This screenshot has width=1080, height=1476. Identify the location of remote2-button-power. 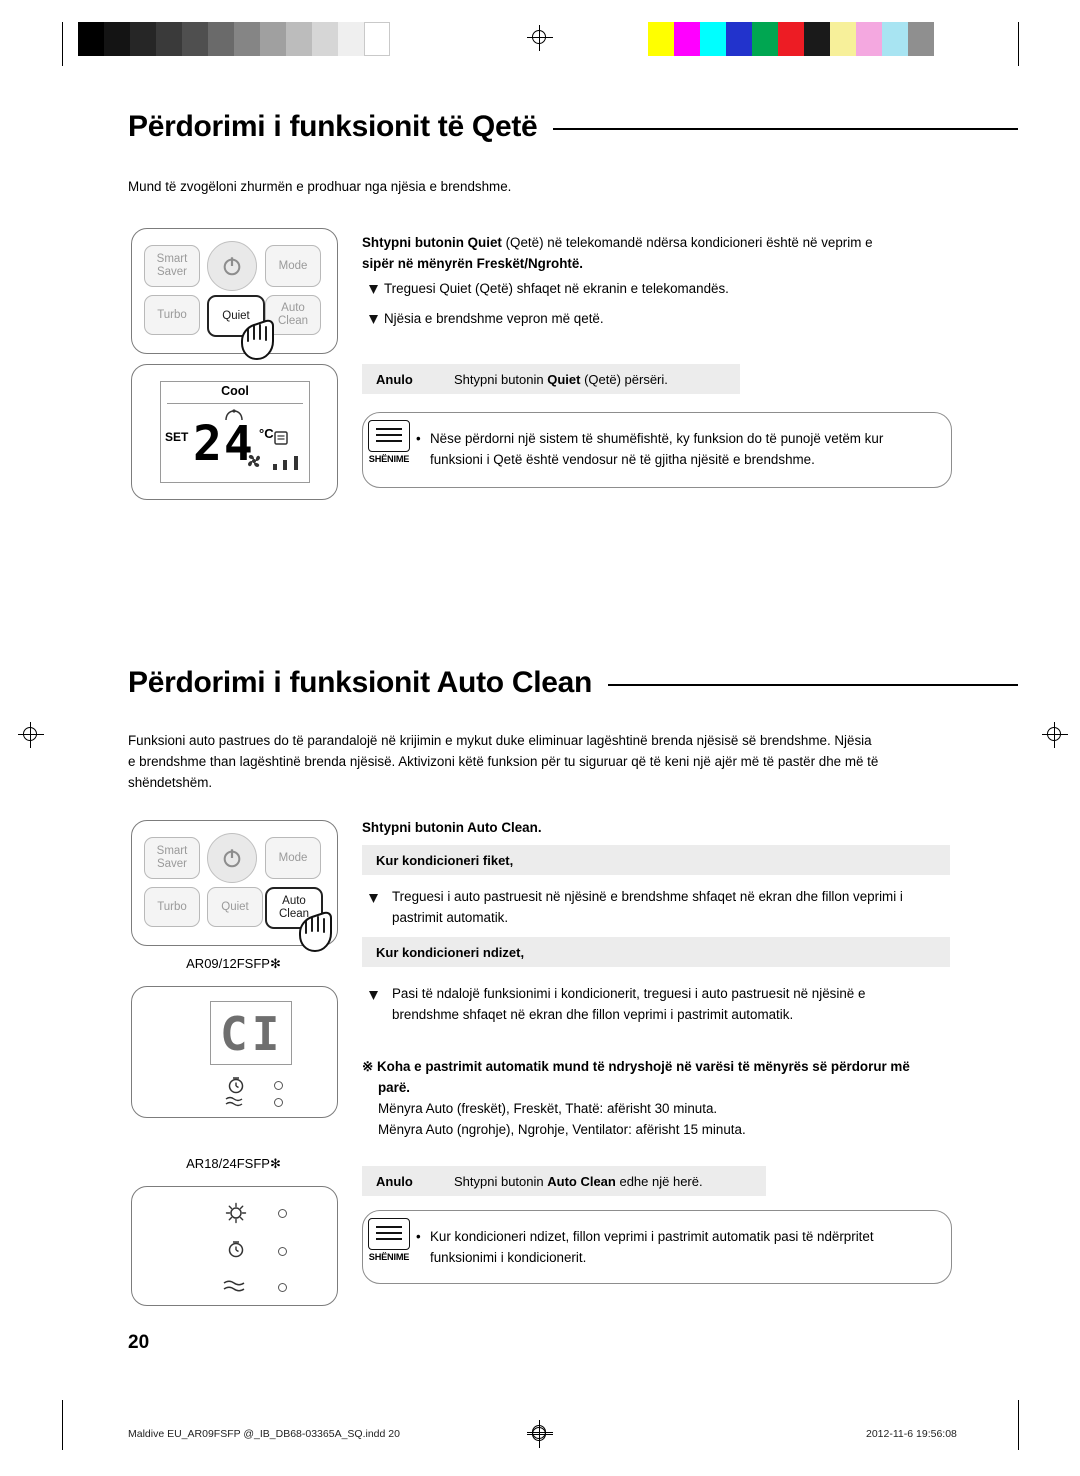
(232, 858).